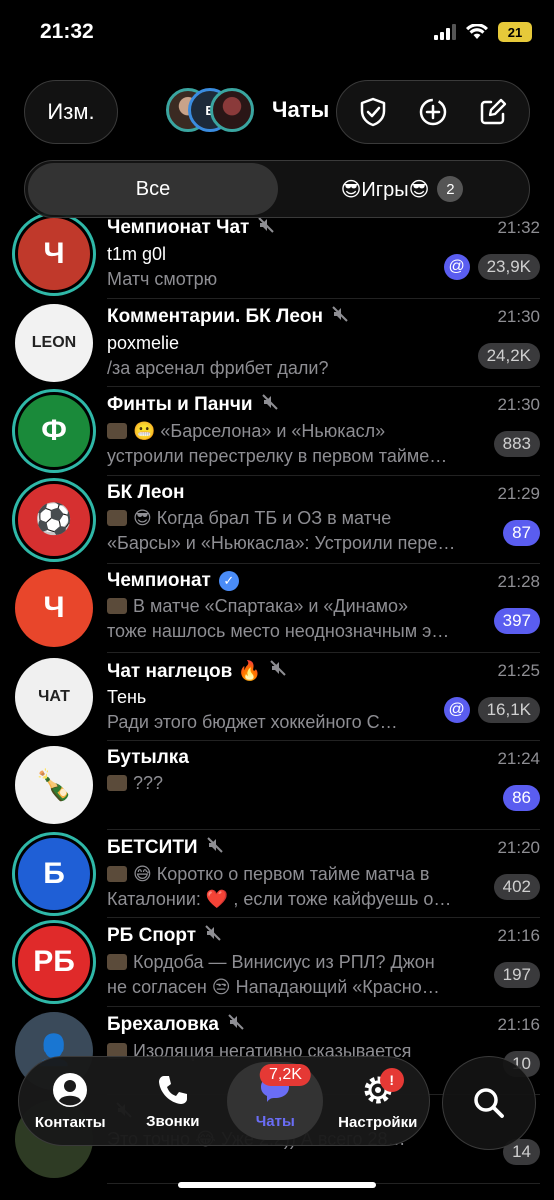 The width and height of the screenshot is (554, 1200). What do you see at coordinates (297, 228) in the screenshot?
I see `chat-title: Чемпионат Чат` at bounding box center [297, 228].